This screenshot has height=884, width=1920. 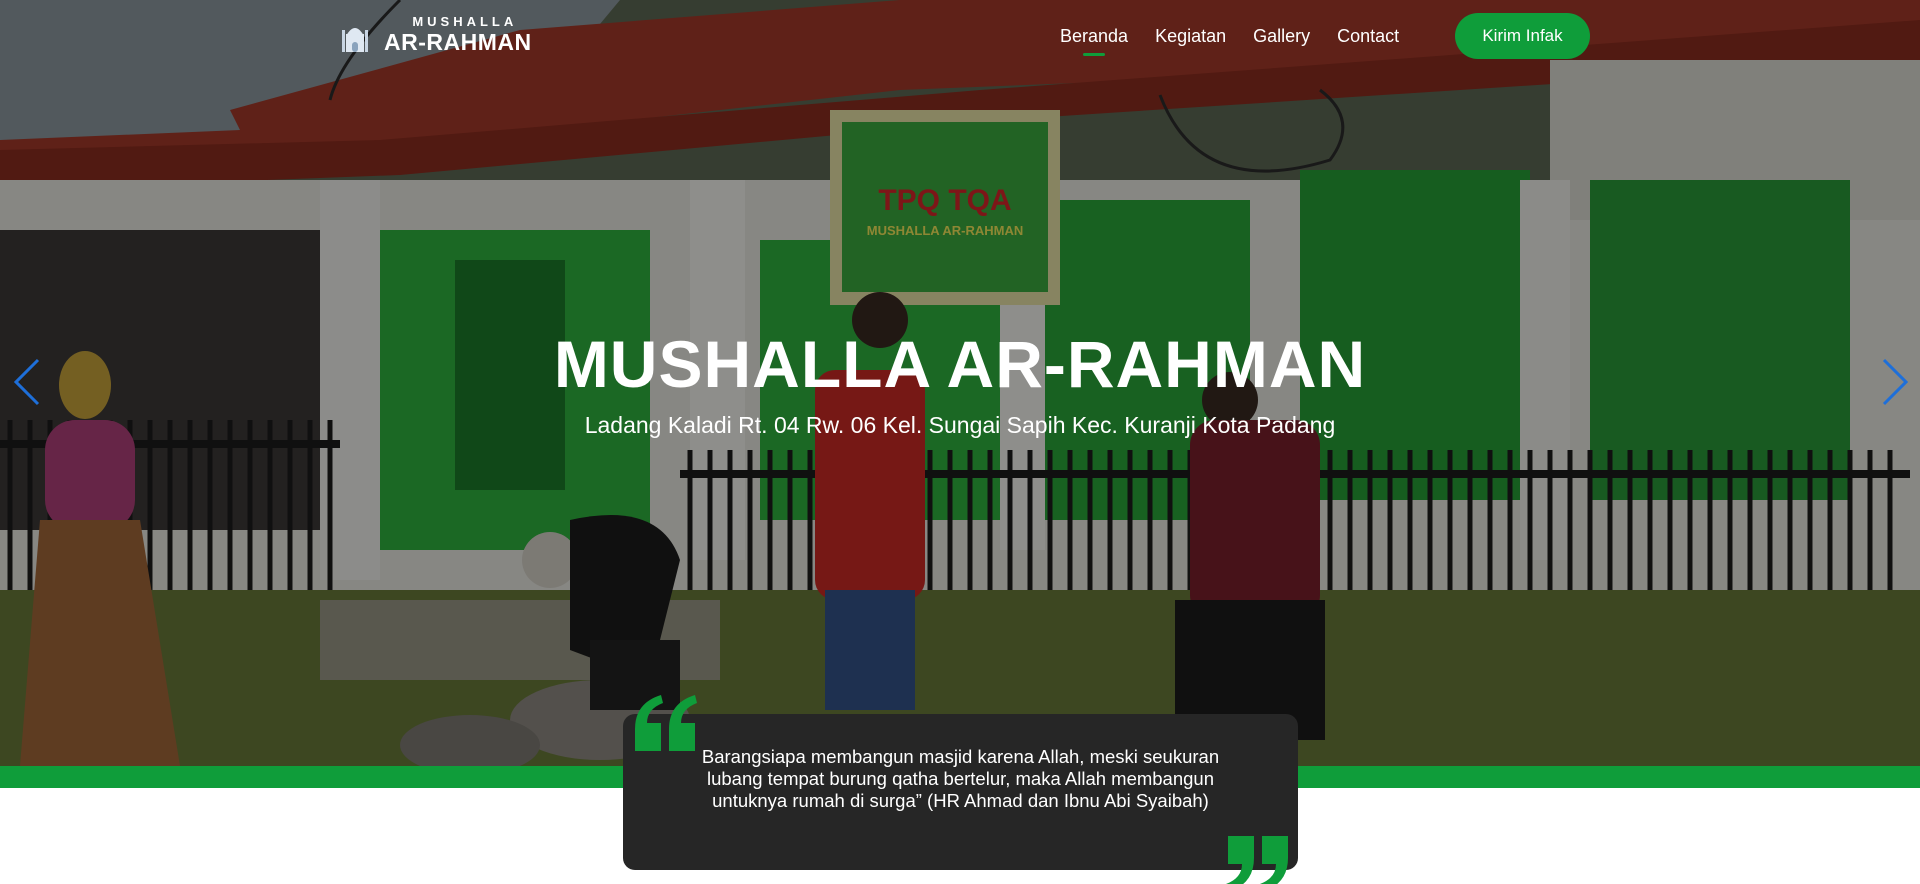 I want to click on nav-item-kegiatan: Kegiatan, so click(x=1190, y=36).